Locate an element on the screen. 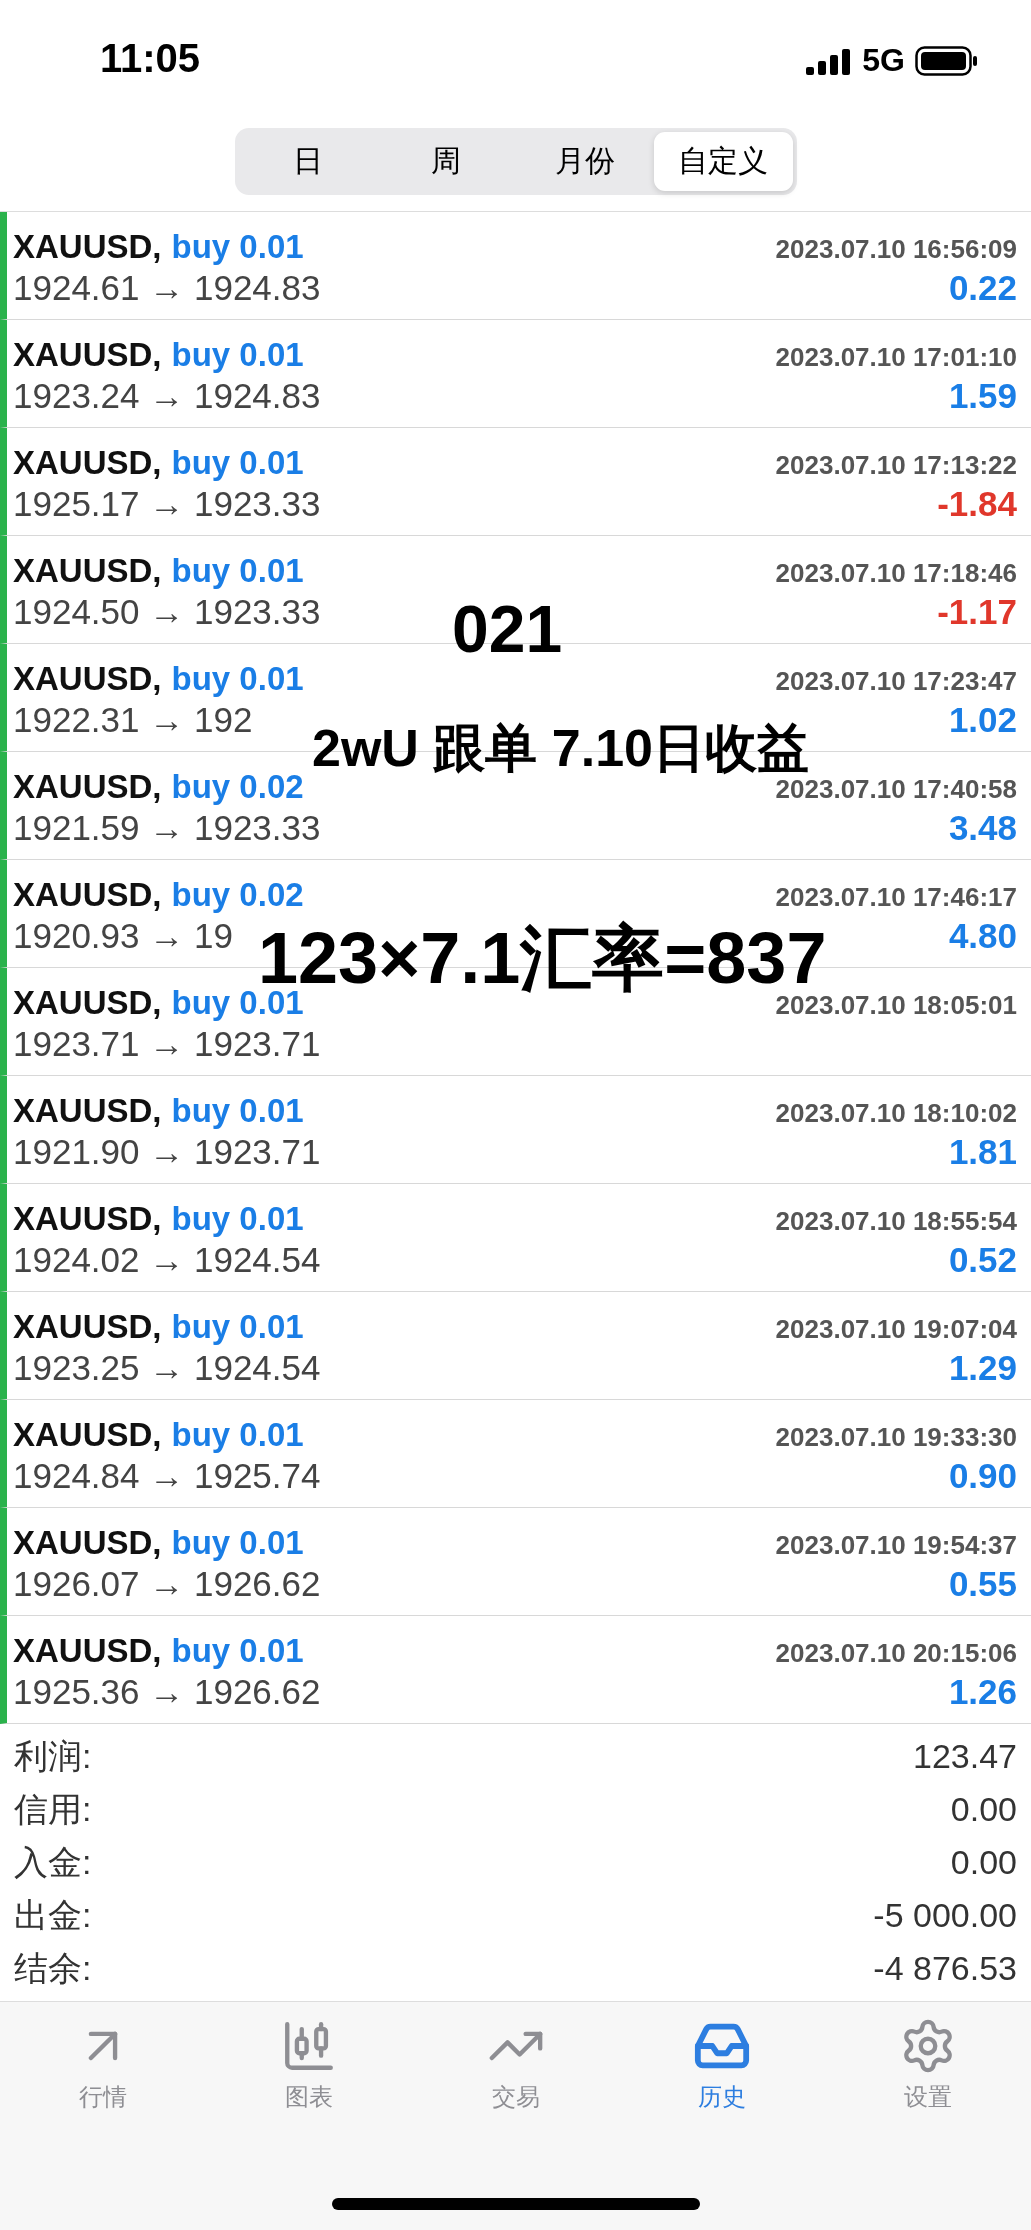  deal-prices: 1924.02 → 1924.54 is located at coordinates (167, 1259).